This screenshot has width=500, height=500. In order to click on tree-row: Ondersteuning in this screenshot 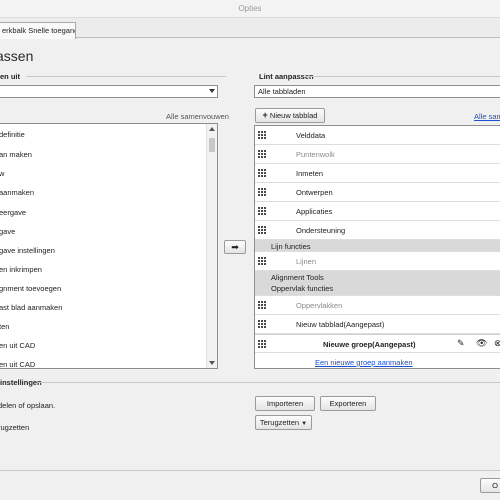, I will do `click(377, 230)`.